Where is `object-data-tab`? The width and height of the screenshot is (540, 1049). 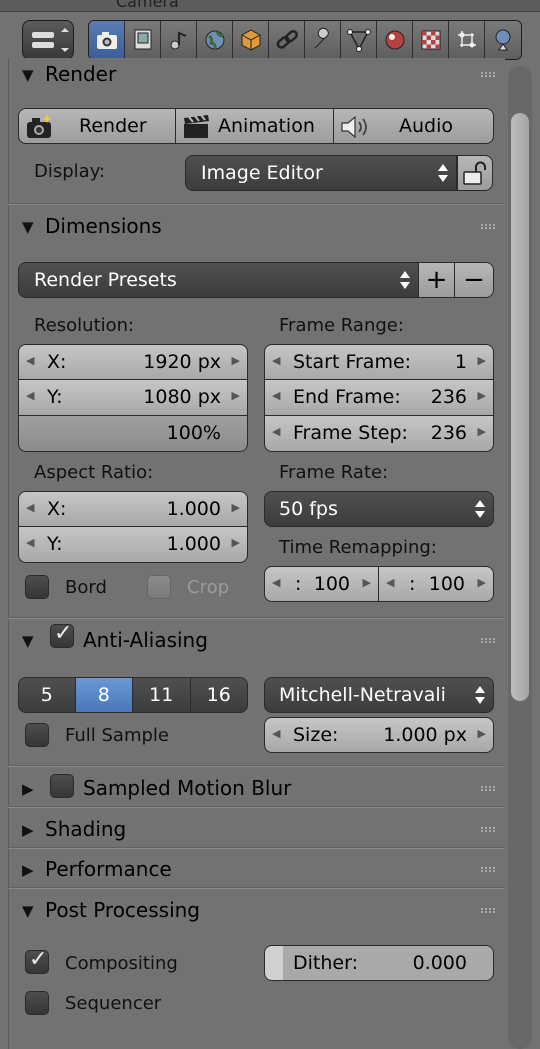 object-data-tab is located at coordinates (359, 40).